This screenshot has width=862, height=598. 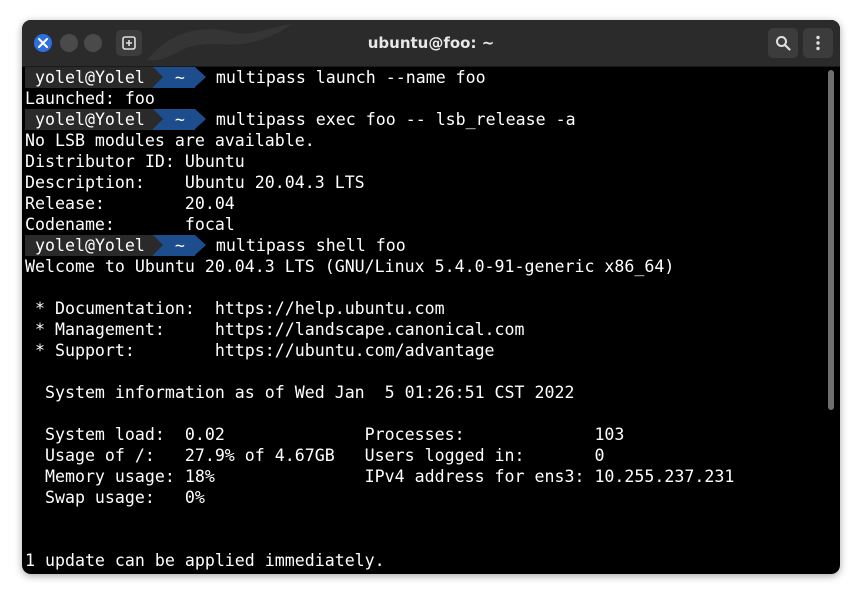 I want to click on output-line: System load: 0.02 Processes: 103, so click(x=325, y=434).